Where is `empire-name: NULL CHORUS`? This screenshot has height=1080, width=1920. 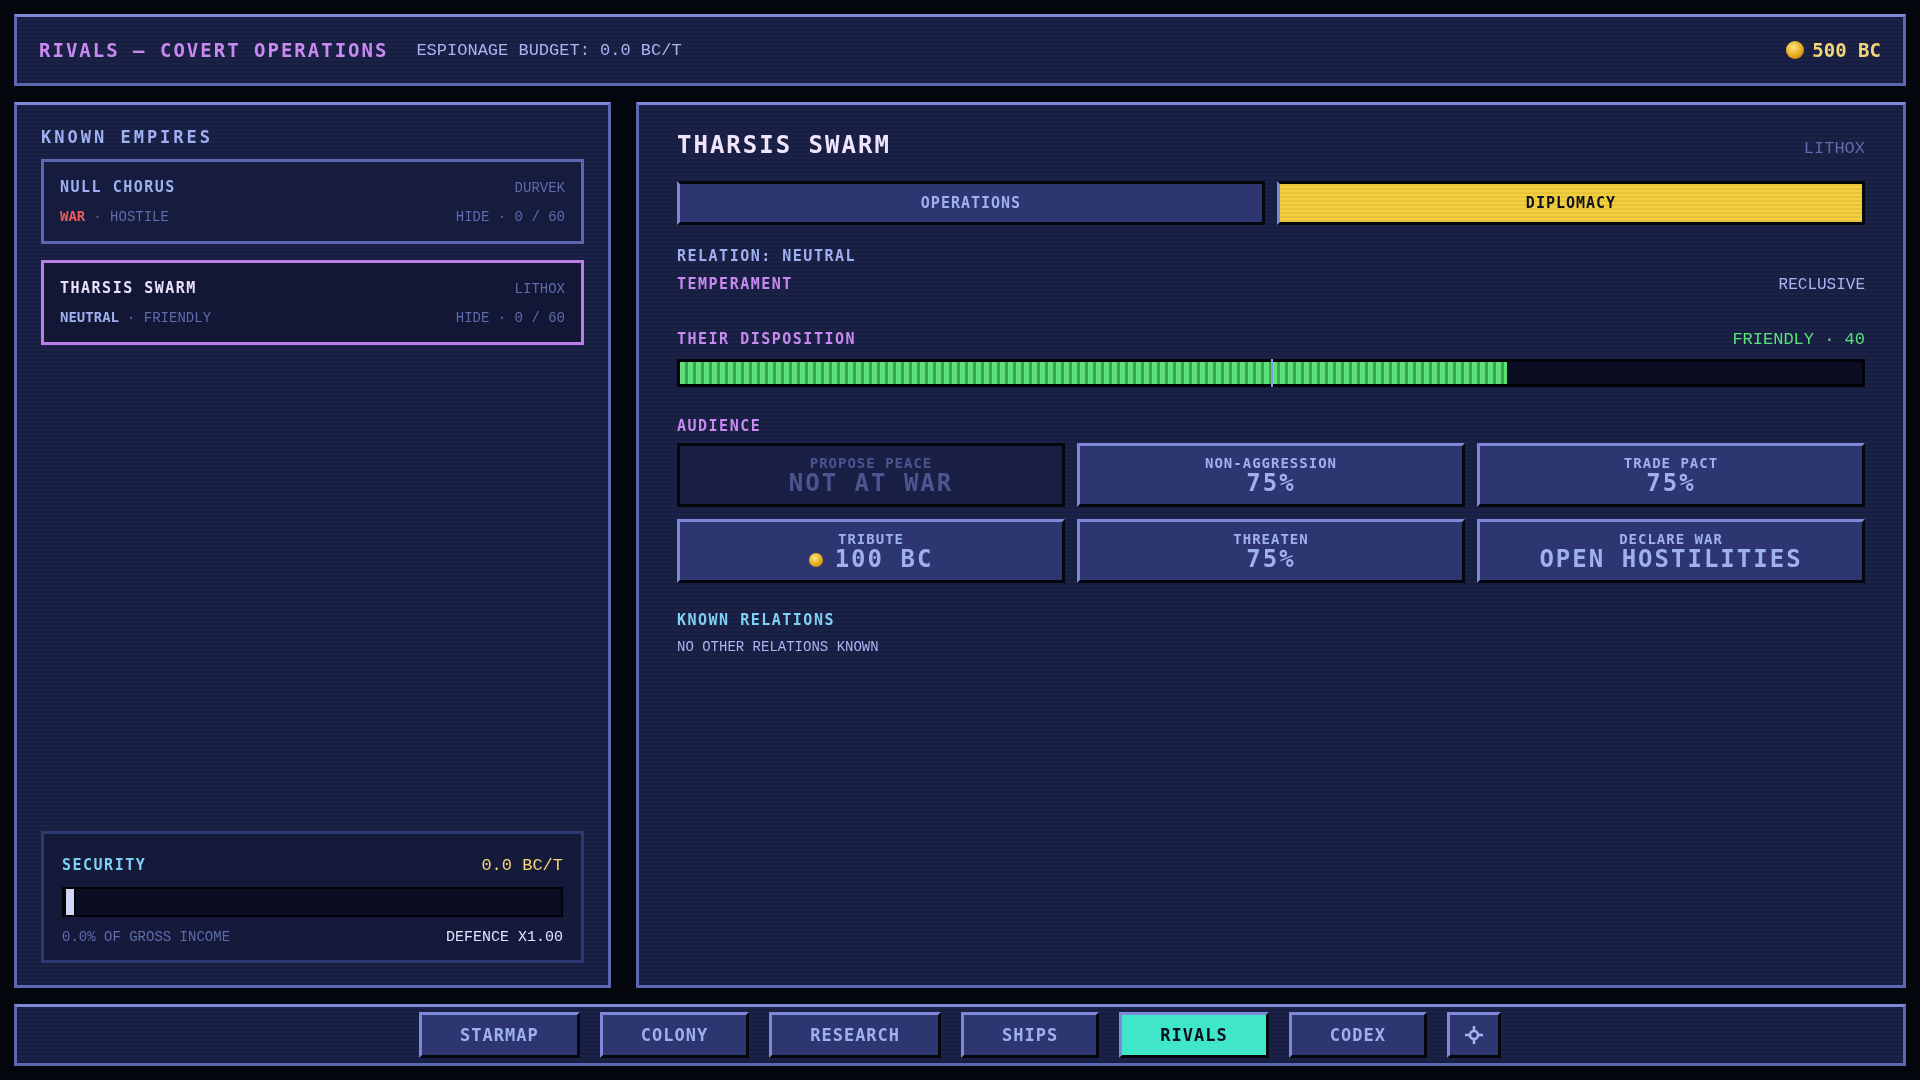
empire-name: NULL CHORUS is located at coordinates (118, 187).